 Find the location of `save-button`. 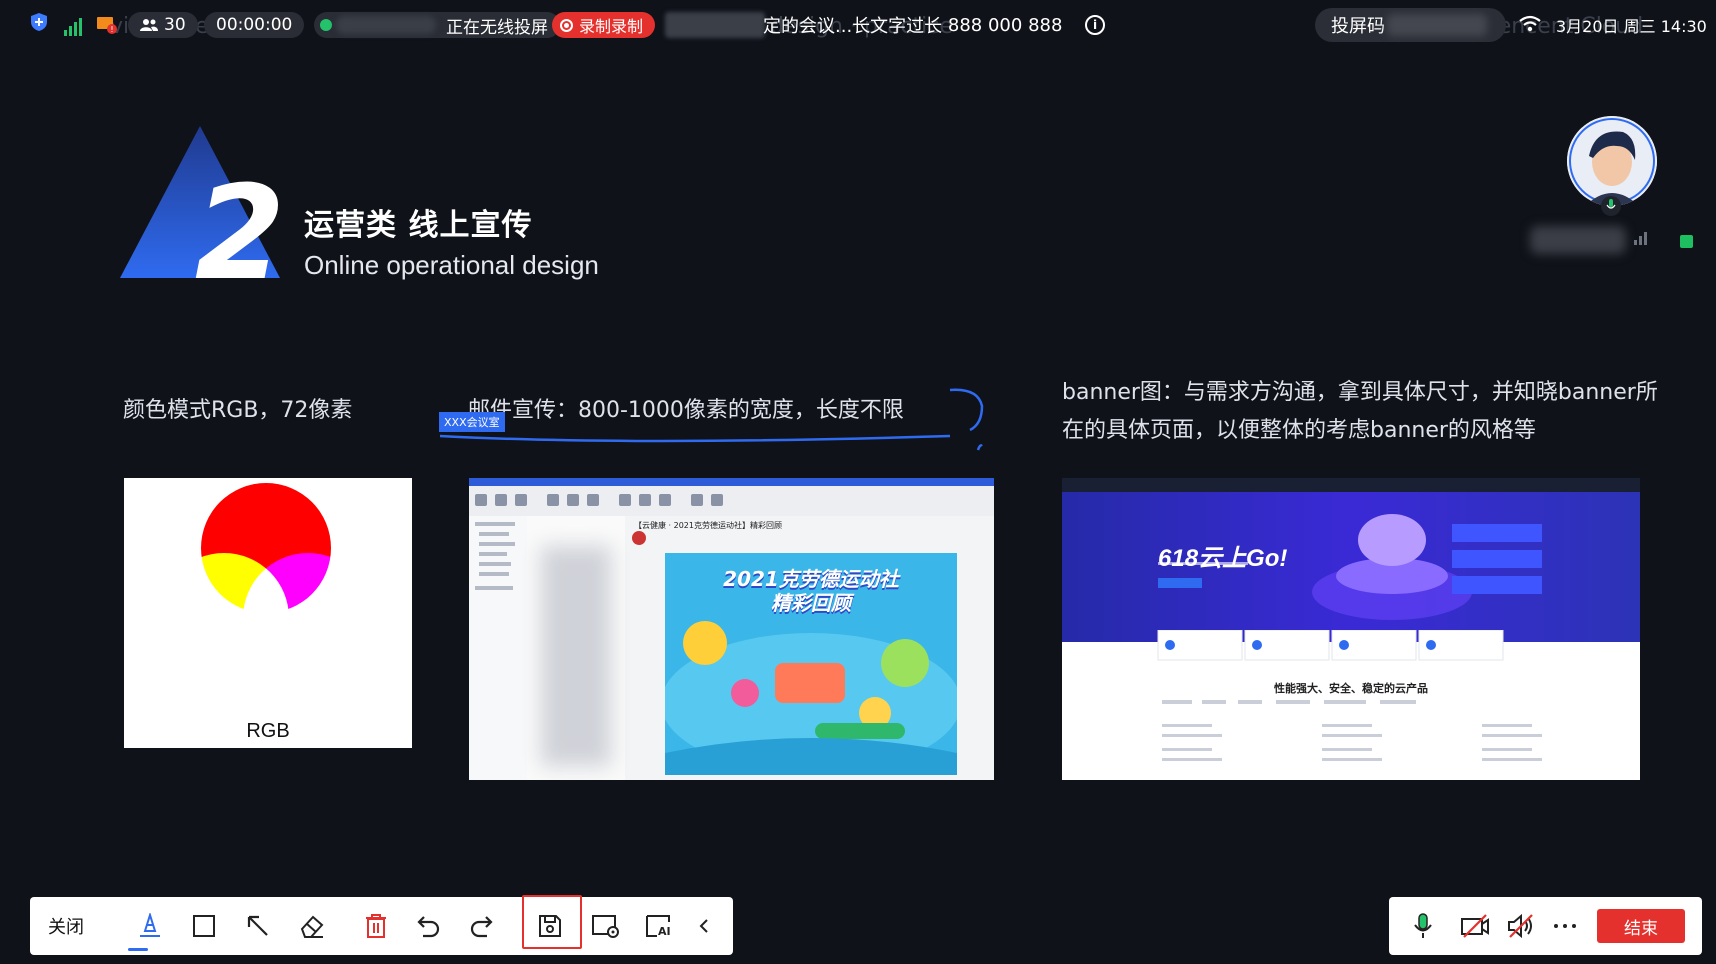

save-button is located at coordinates (550, 926).